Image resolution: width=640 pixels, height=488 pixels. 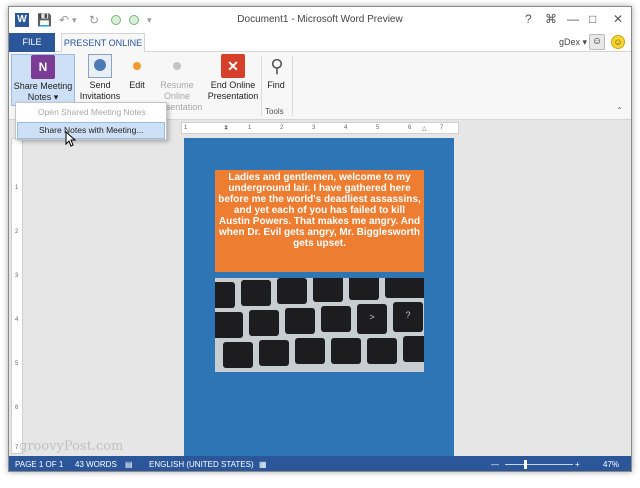 I want to click on zoom-out-button: —, so click(x=495, y=463).